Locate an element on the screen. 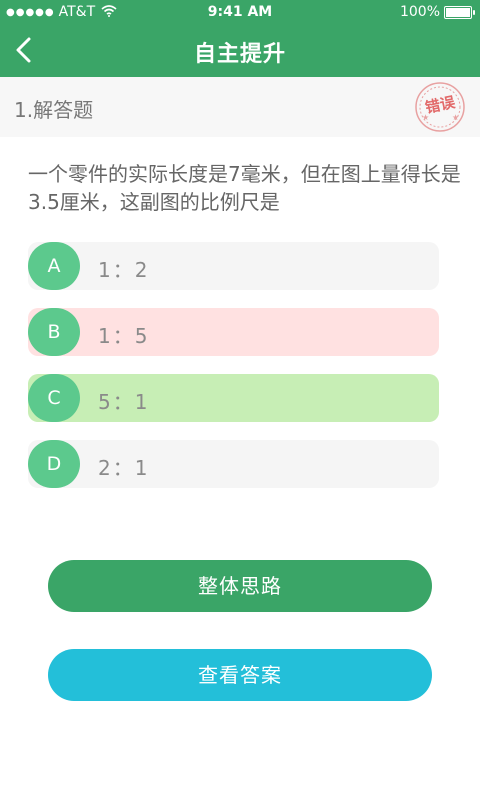 The image size is (480, 800). option-letter: A is located at coordinates (54, 266).